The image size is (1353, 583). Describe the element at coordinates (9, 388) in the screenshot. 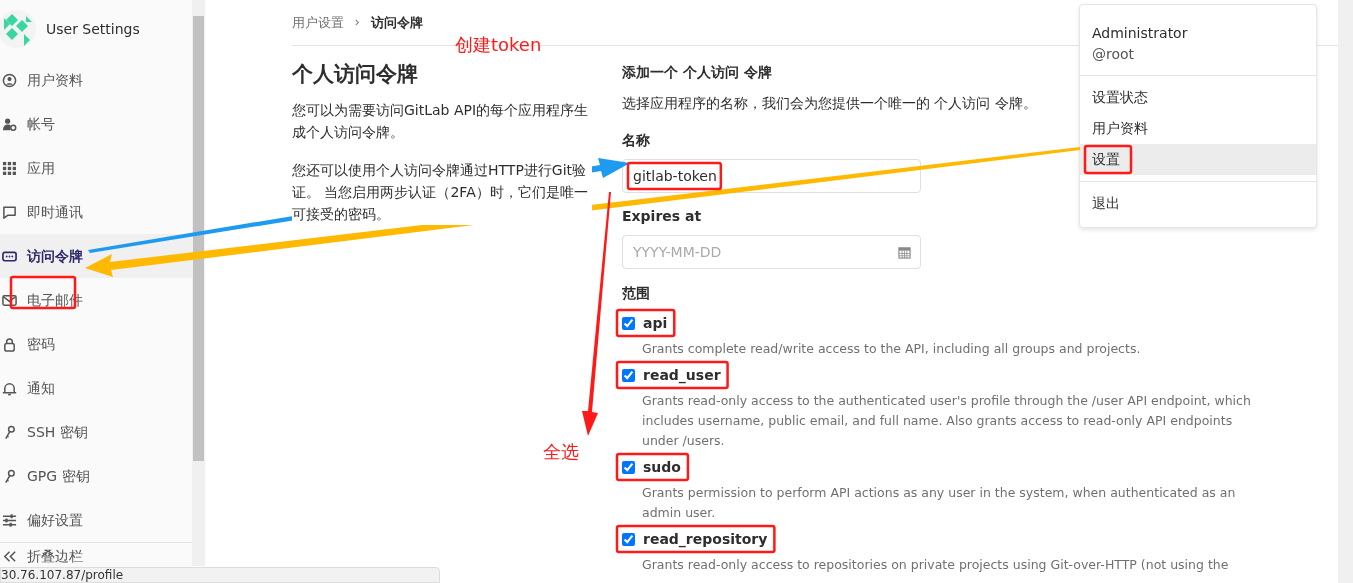

I see `bell-icon` at that location.